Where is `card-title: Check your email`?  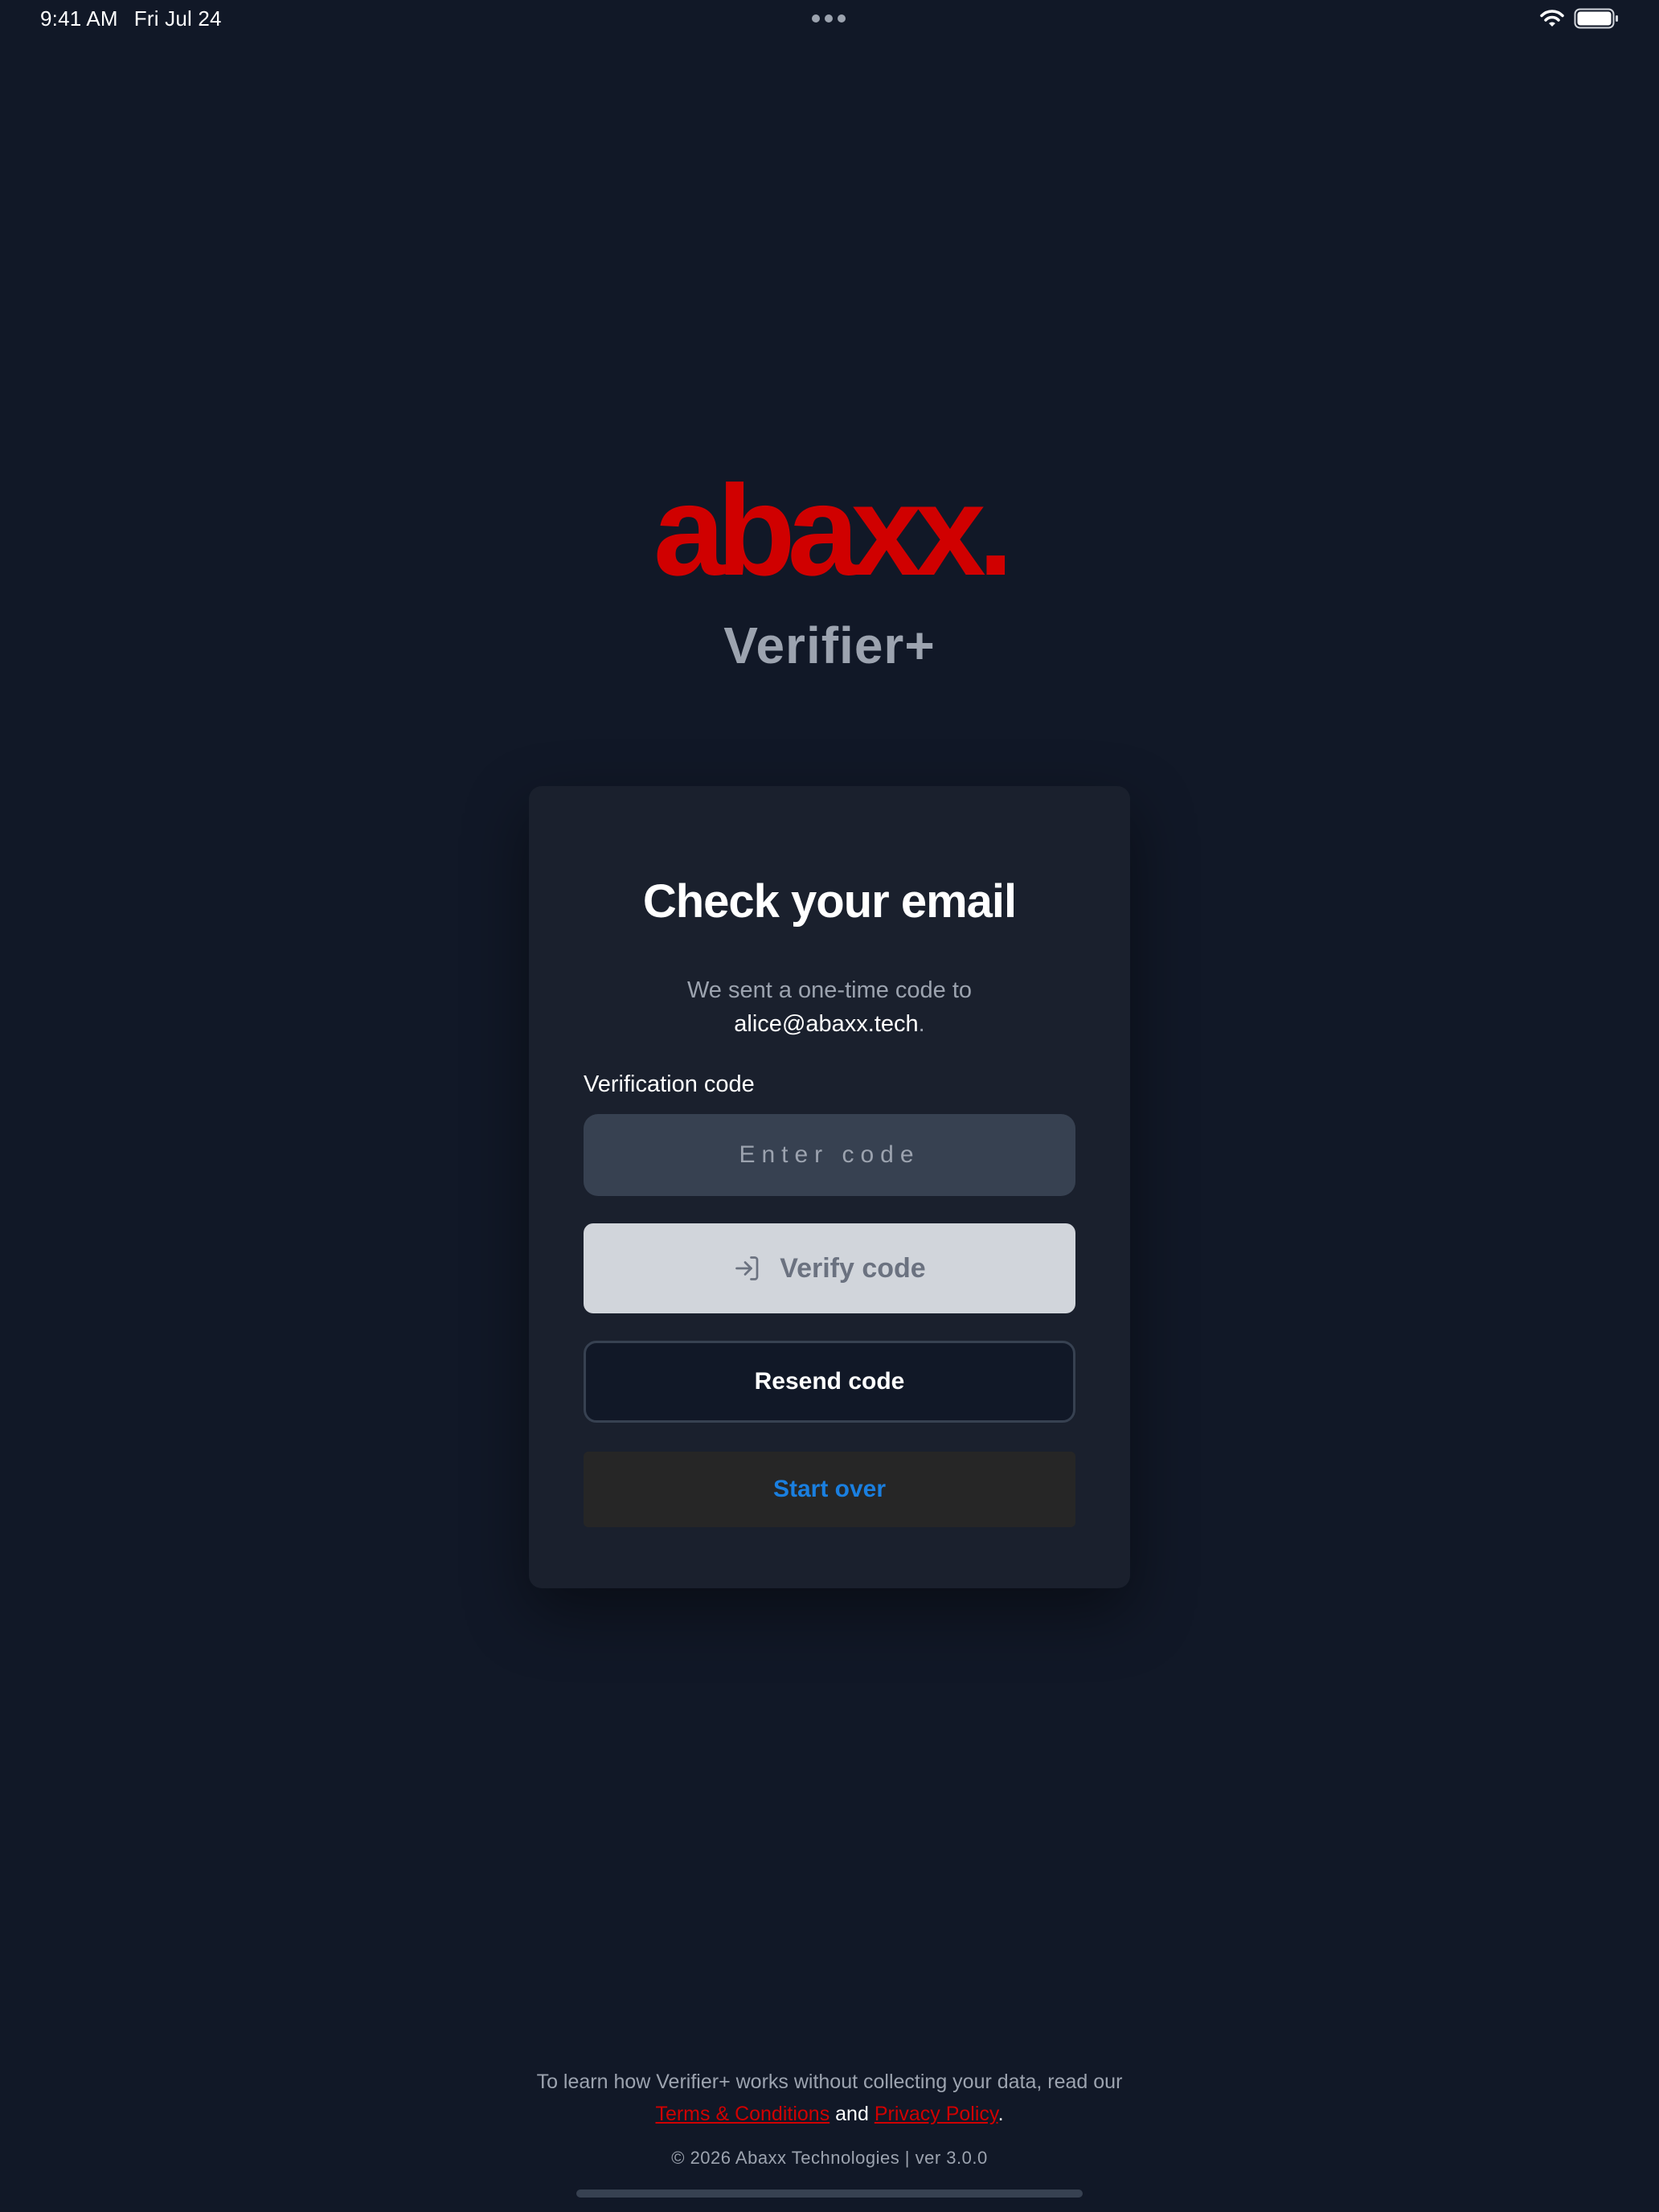
card-title: Check your email is located at coordinates (829, 901).